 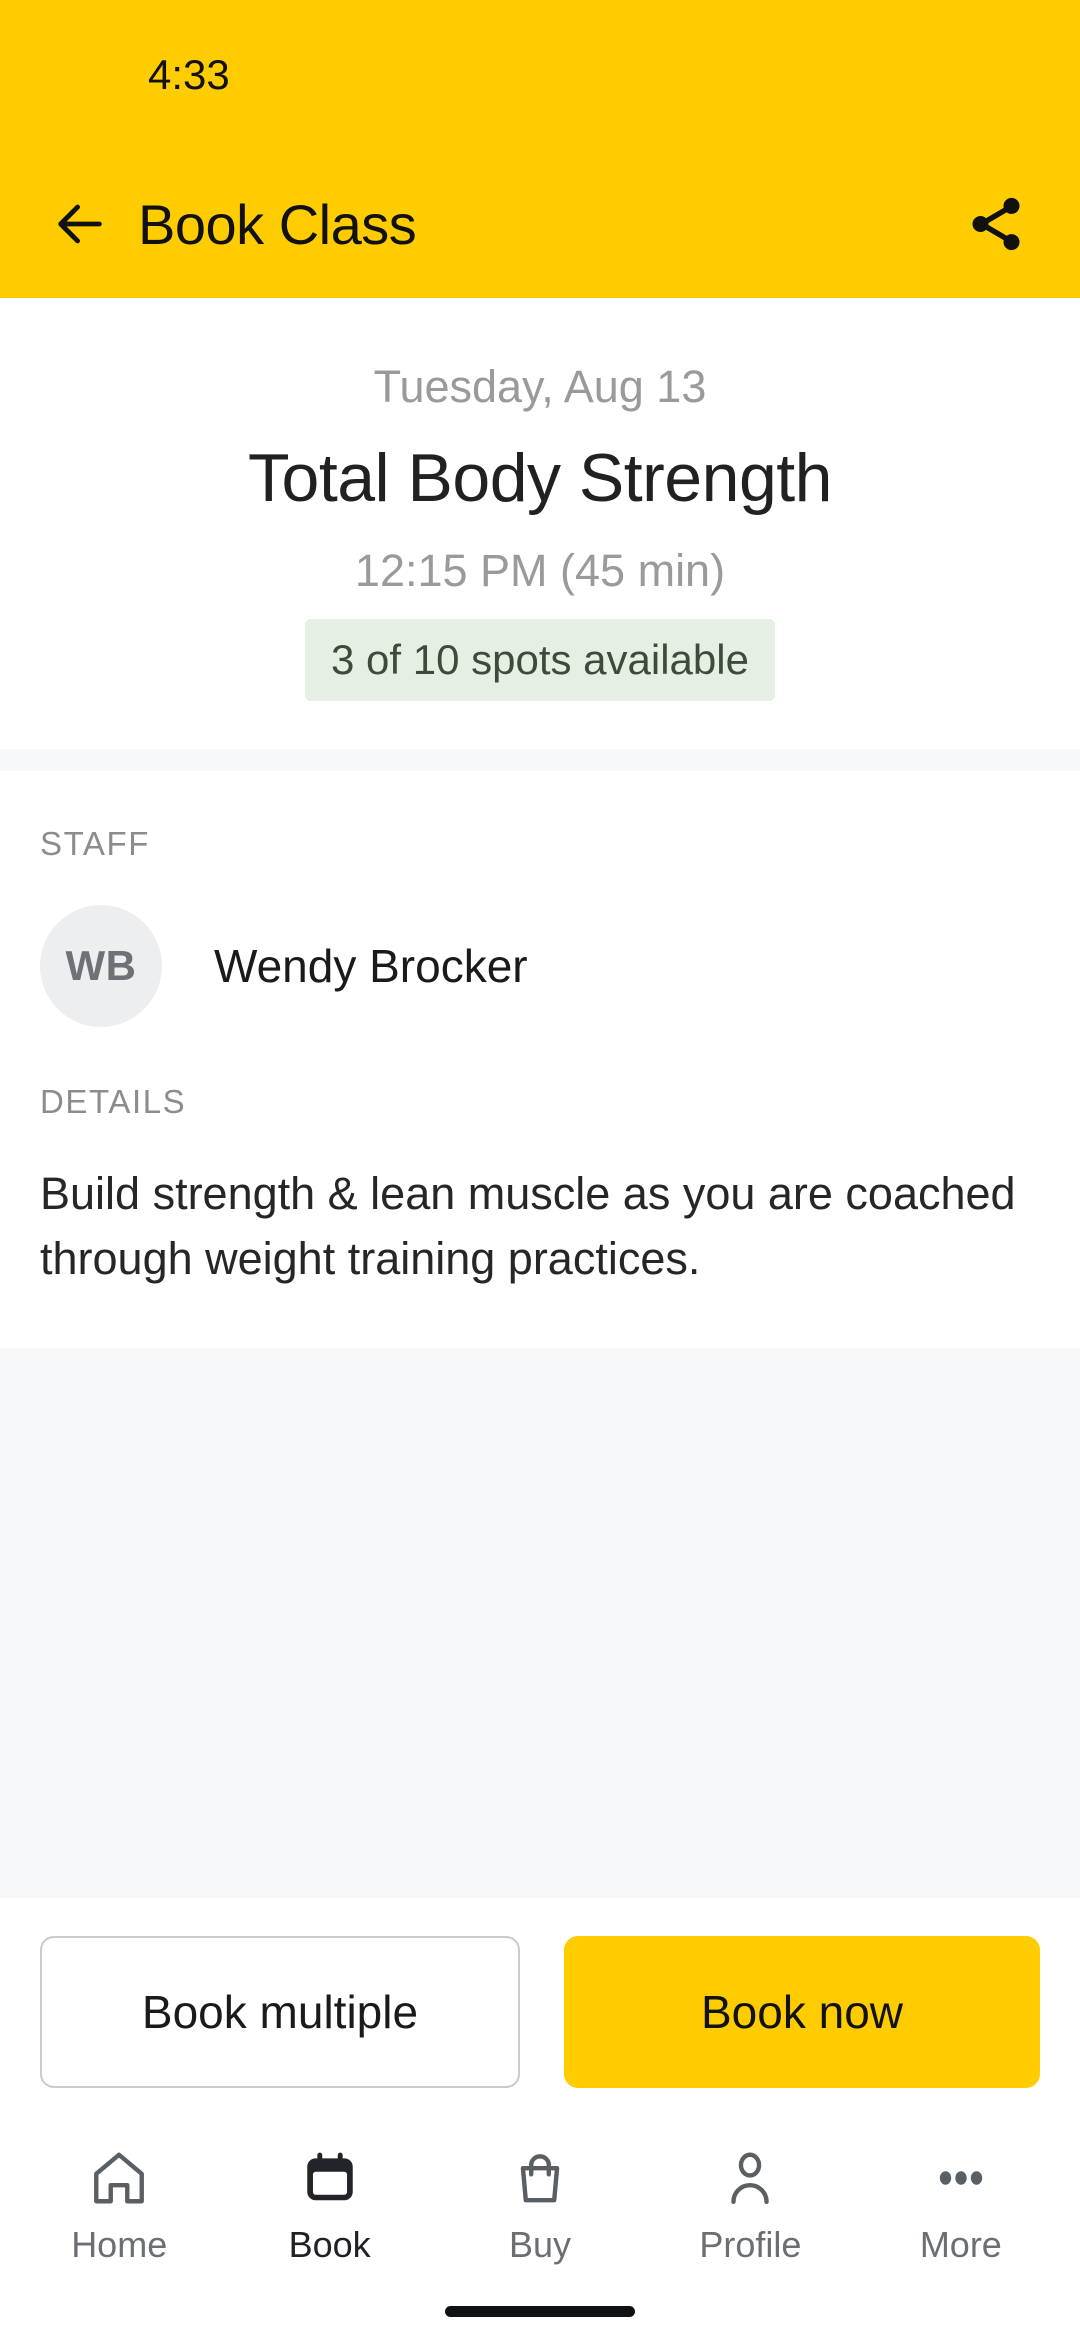 What do you see at coordinates (802, 2012) in the screenshot?
I see `book-now-button: Book now` at bounding box center [802, 2012].